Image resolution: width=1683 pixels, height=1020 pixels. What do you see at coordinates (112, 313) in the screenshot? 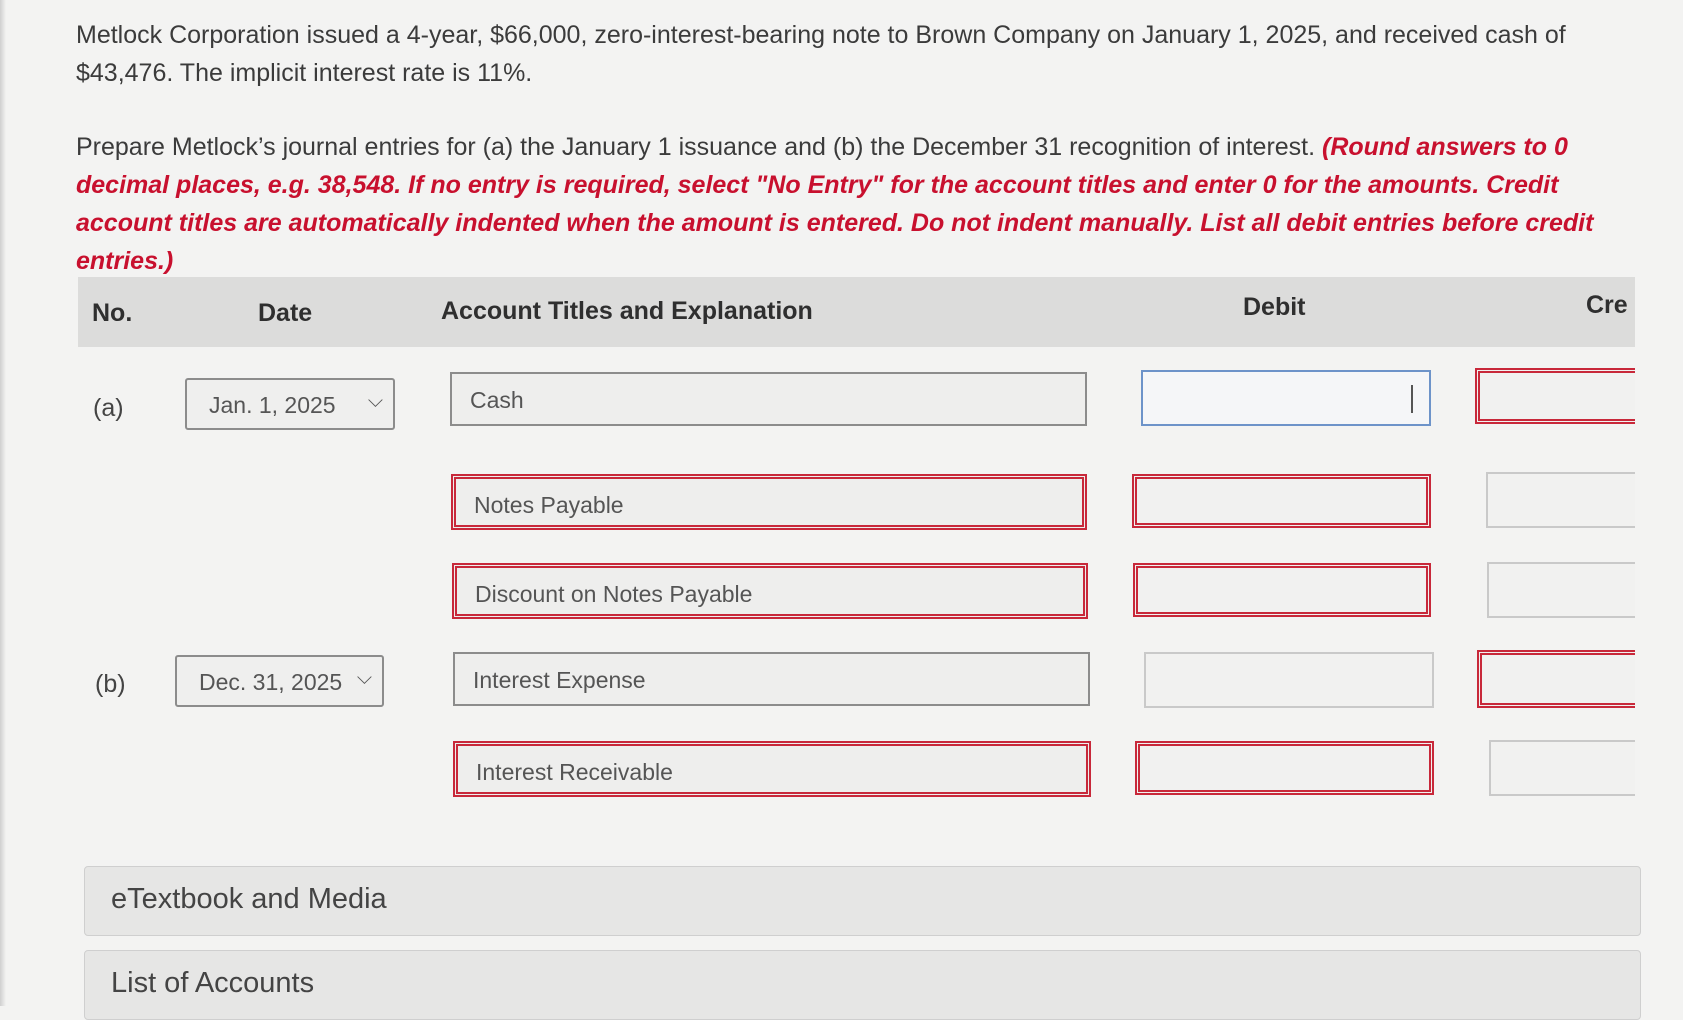
I see `header-no: No.` at bounding box center [112, 313].